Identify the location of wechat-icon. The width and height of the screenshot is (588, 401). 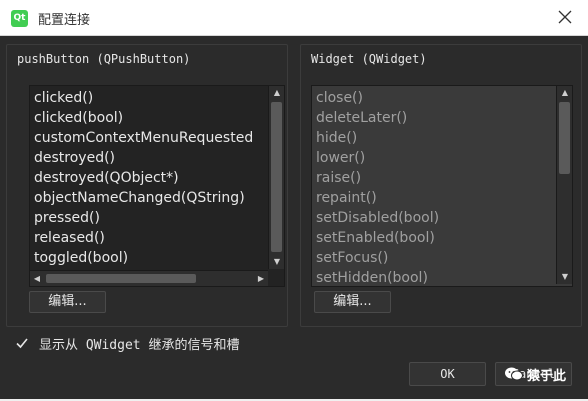
(513, 374).